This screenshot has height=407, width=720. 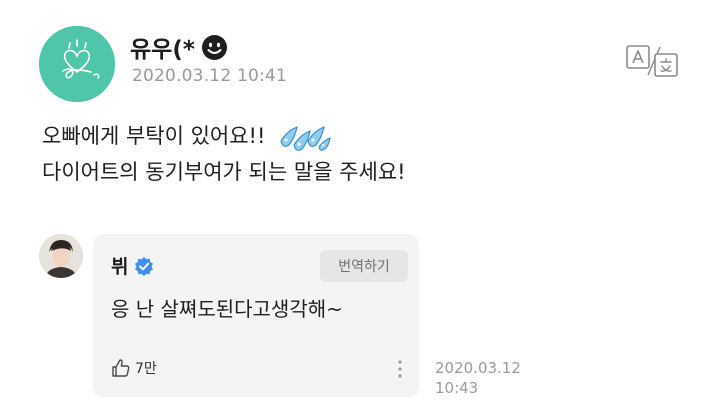 What do you see at coordinates (132, 265) in the screenshot?
I see `reply-author: 뷔` at bounding box center [132, 265].